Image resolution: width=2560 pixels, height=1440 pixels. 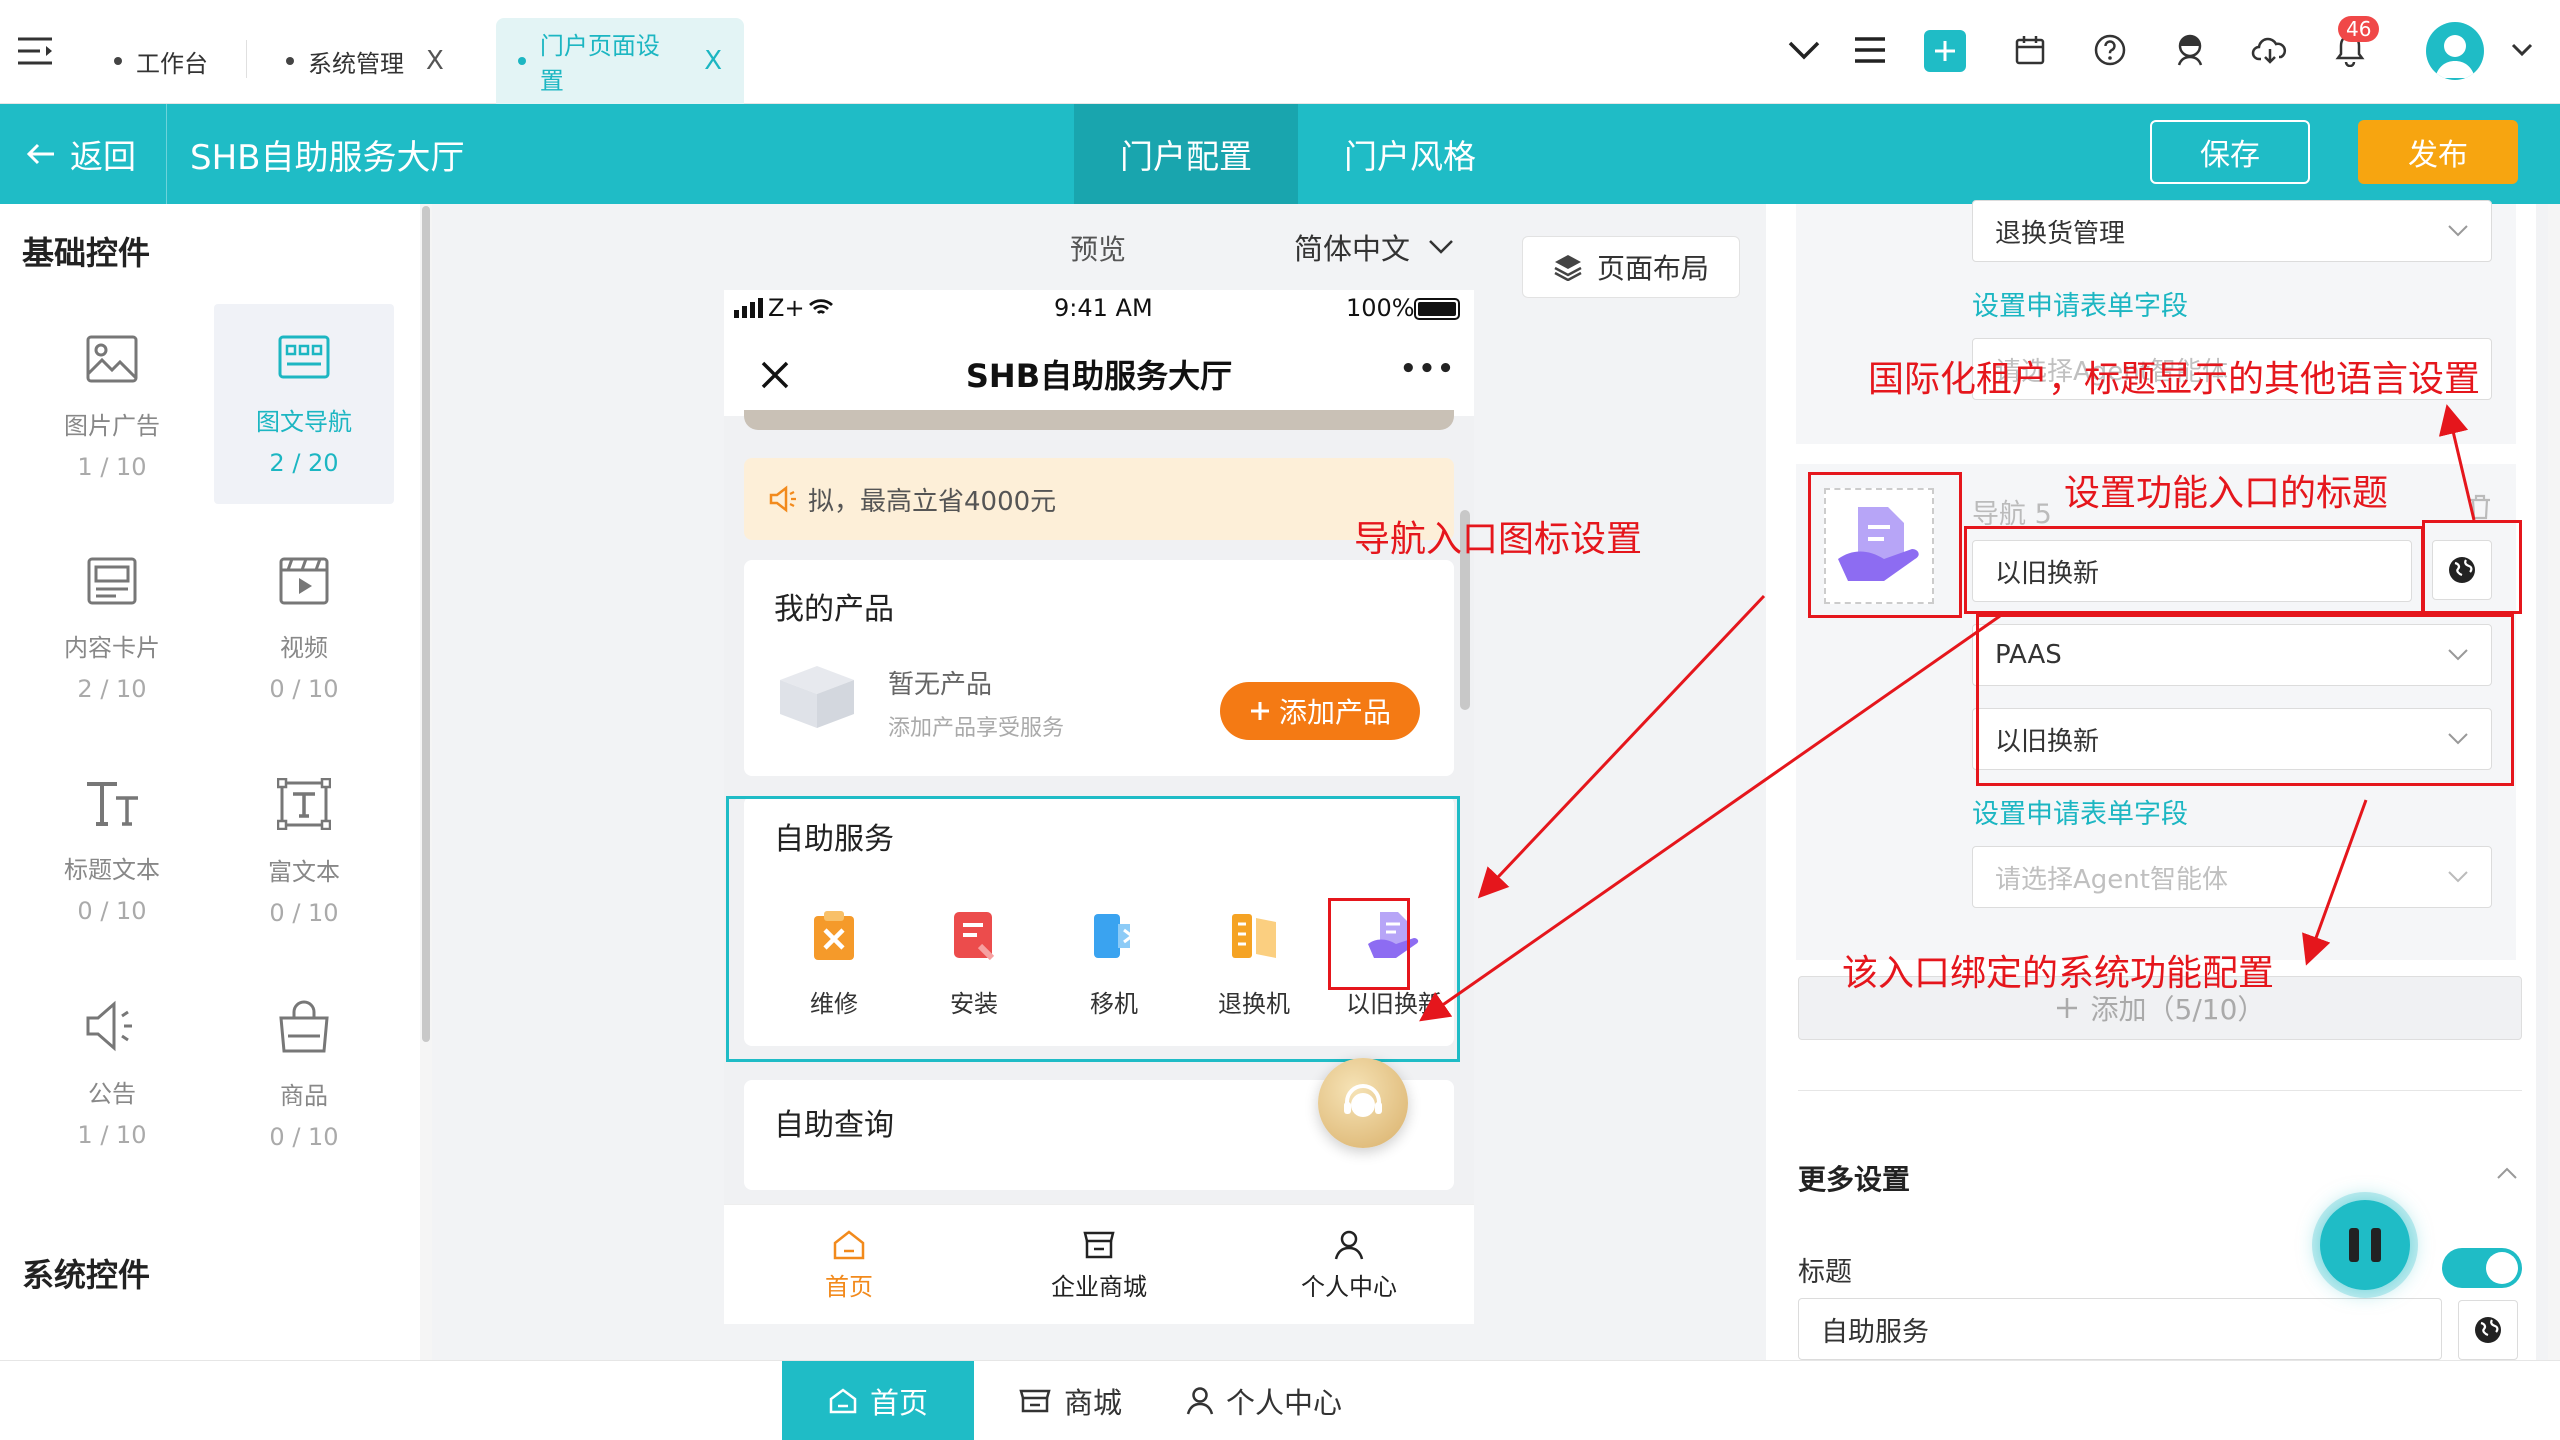 I want to click on store-icon, so click(x=1035, y=1401).